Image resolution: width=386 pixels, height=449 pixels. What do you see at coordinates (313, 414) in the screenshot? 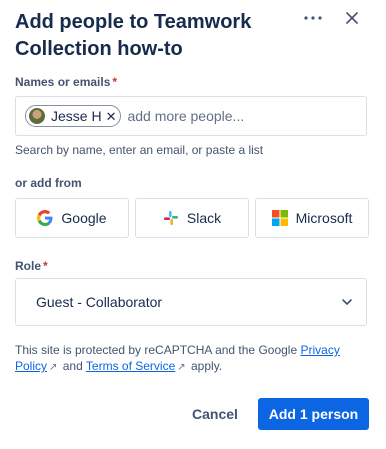
I see `add-person-button: Add 1 person` at bounding box center [313, 414].